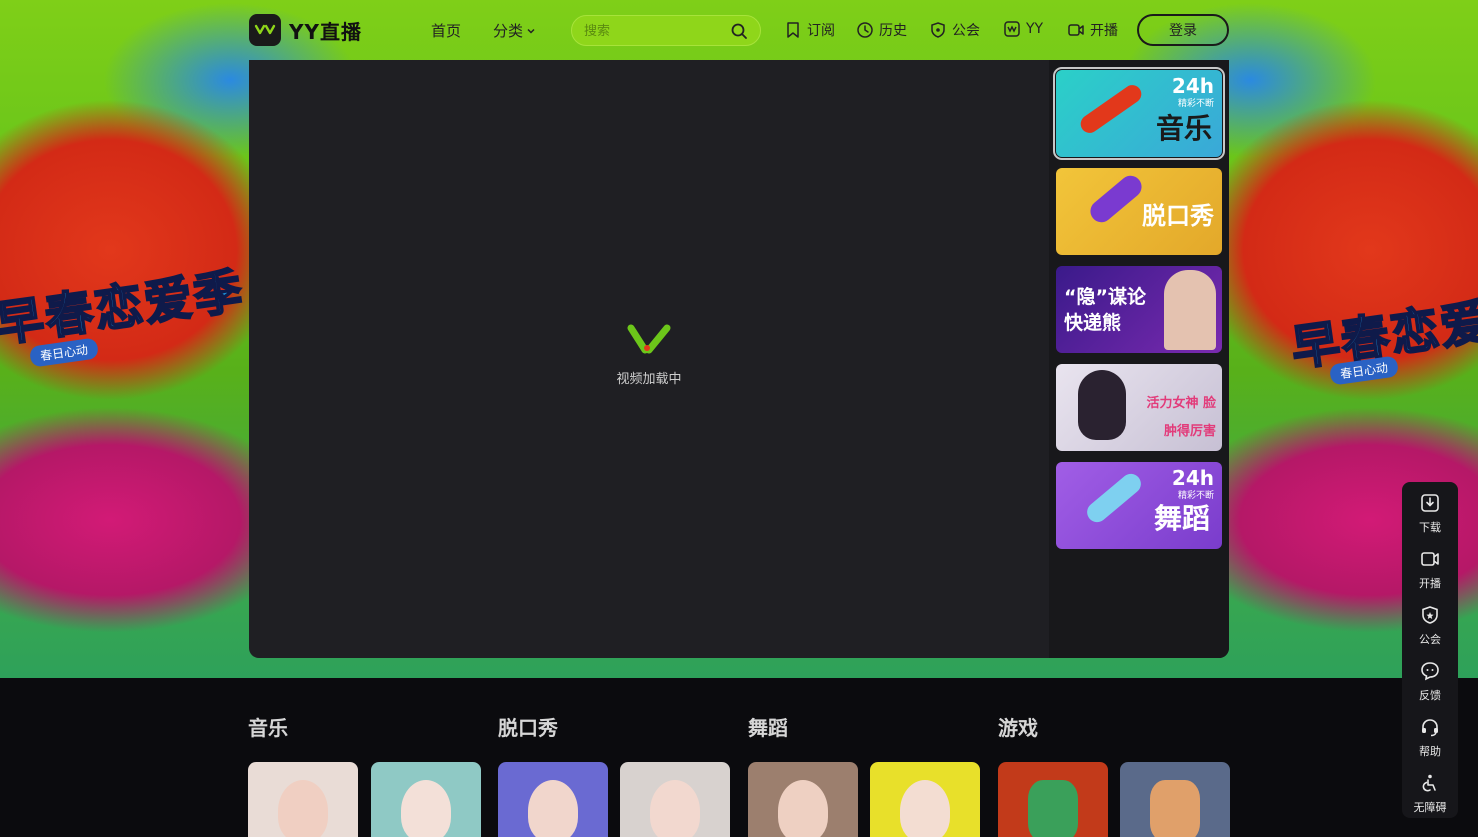 This screenshot has width=1478, height=837. Describe the element at coordinates (265, 30) in the screenshot. I see `yy-logo-icon` at that location.